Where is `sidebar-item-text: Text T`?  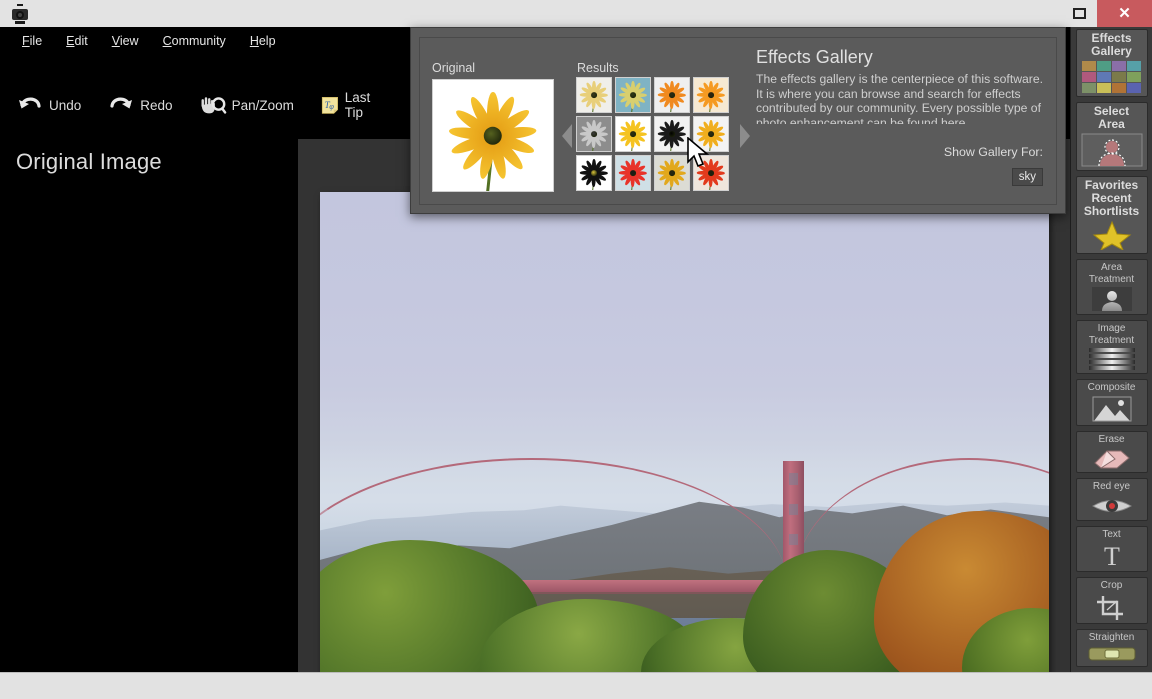
sidebar-item-text: Text T is located at coordinates (1111, 548).